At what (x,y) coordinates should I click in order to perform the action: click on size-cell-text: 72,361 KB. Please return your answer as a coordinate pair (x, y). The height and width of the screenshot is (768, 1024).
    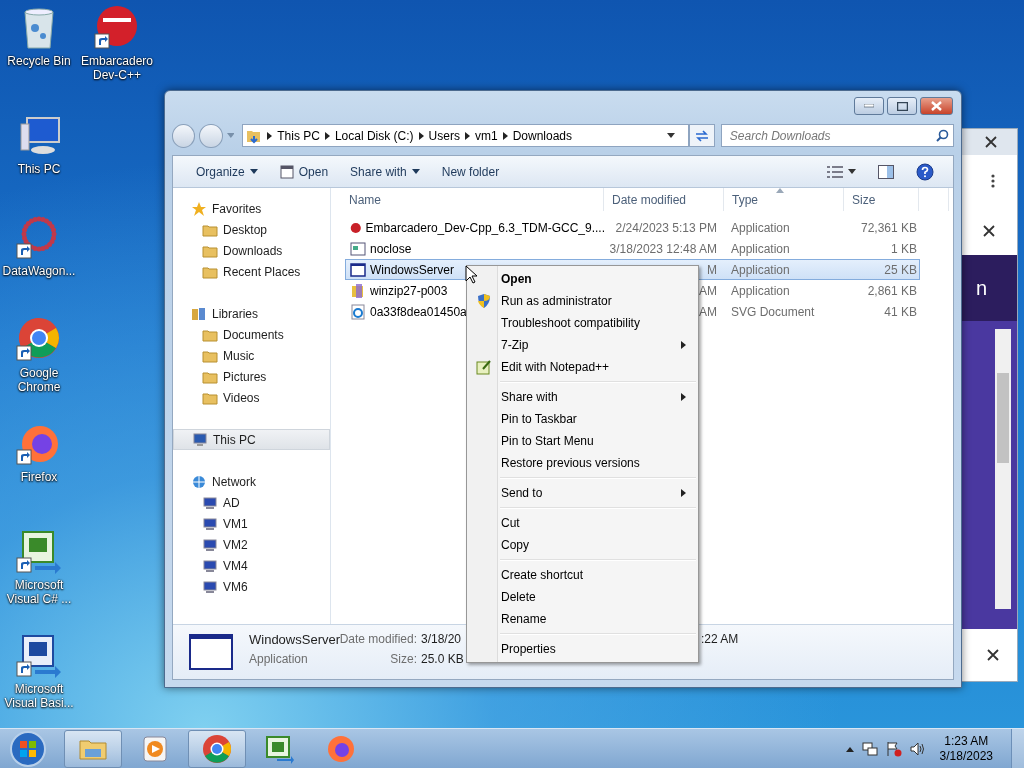
    Looking at the image, I should click on (888, 227).